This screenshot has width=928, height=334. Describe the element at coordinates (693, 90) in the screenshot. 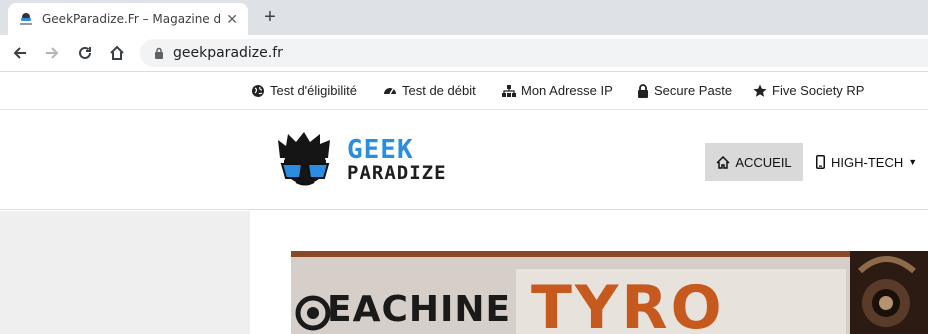

I see `toplink-label: Secure Paste` at that location.